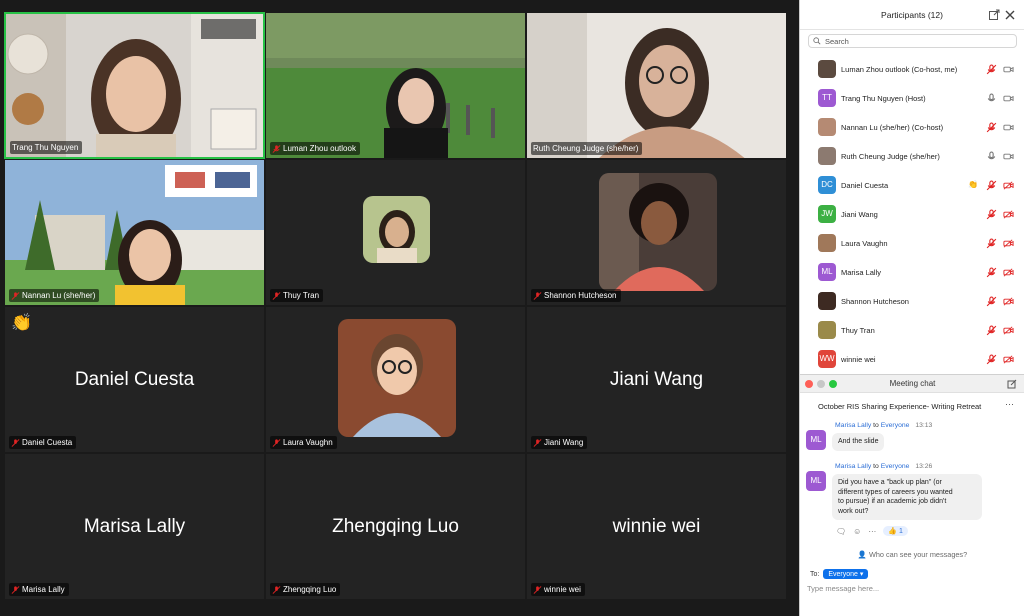  I want to click on participant-row: TT Trang Thu Nguyen (Host), so click(912, 98).